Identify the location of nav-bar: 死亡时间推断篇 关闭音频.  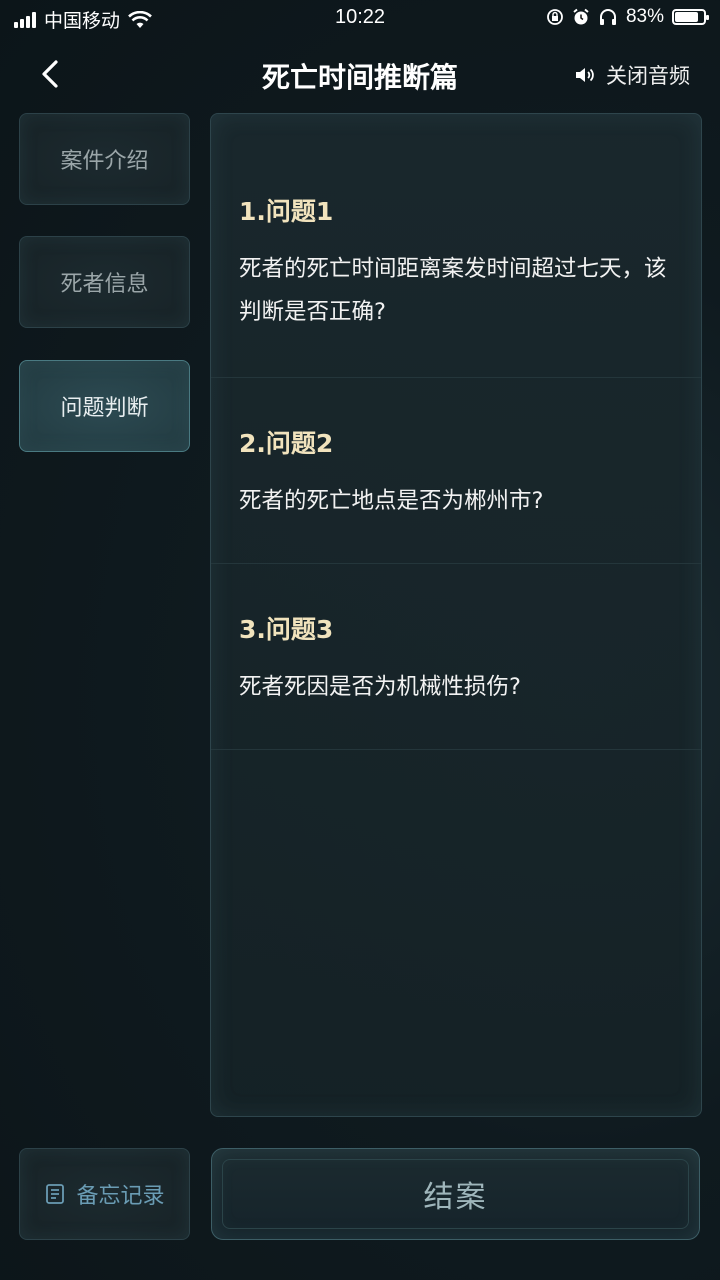
(360, 74).